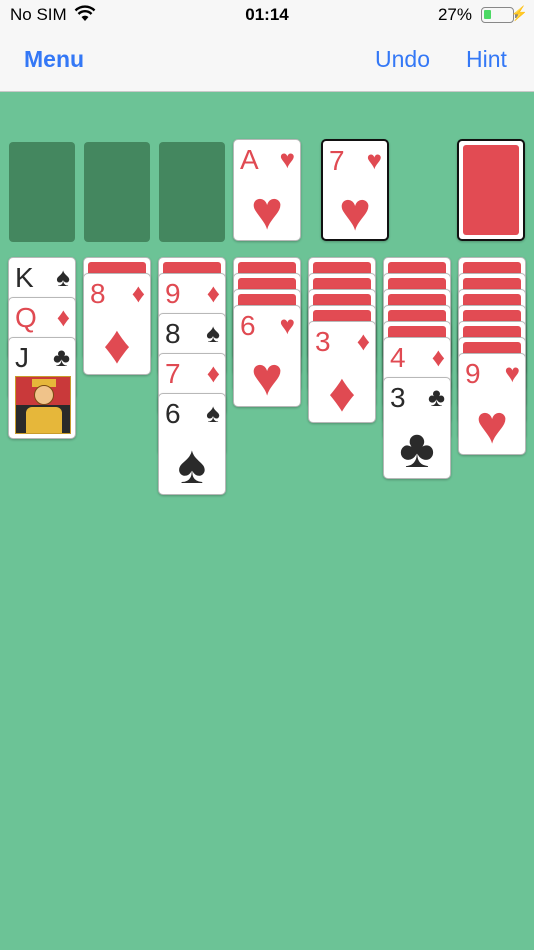 The height and width of the screenshot is (950, 534). What do you see at coordinates (454, 14) in the screenshot?
I see `battery-percent: 27%` at bounding box center [454, 14].